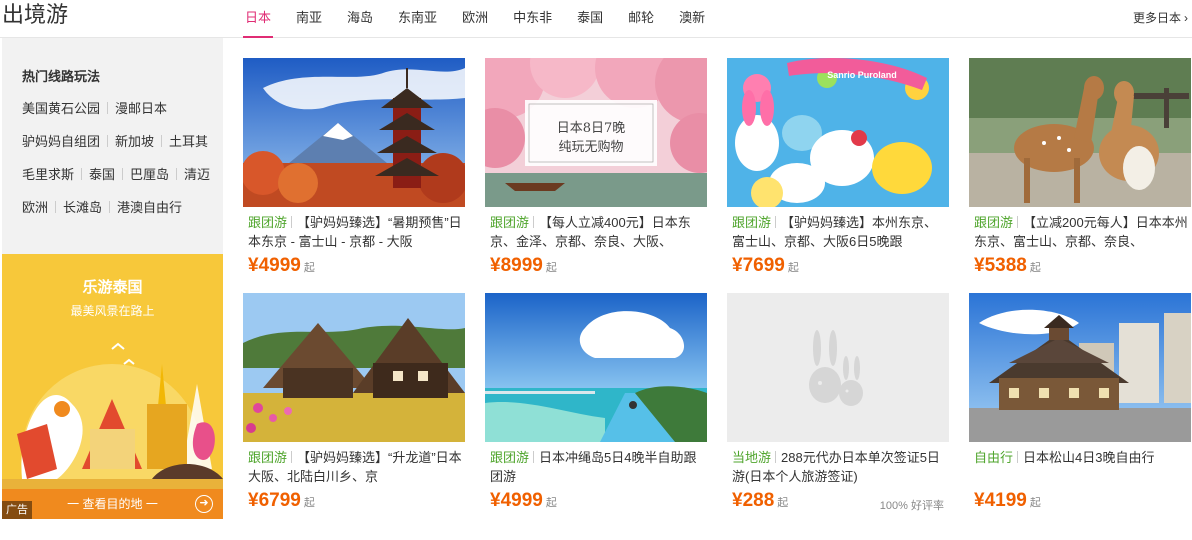 This screenshot has height=540, width=1192. What do you see at coordinates (1186, 18) in the screenshot?
I see `chevron-right-icon: ›` at bounding box center [1186, 18].